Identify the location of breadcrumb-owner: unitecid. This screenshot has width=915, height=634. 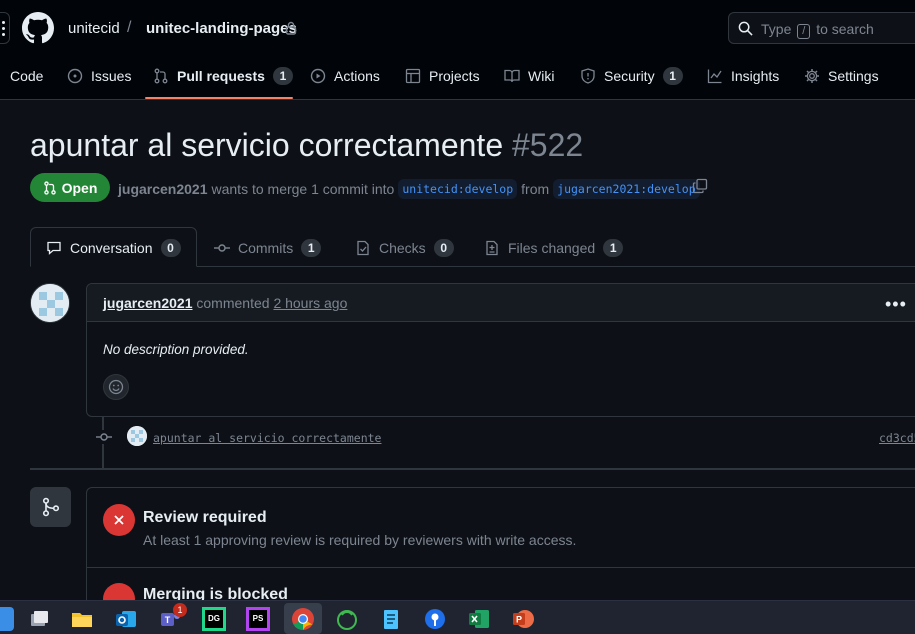
(94, 28).